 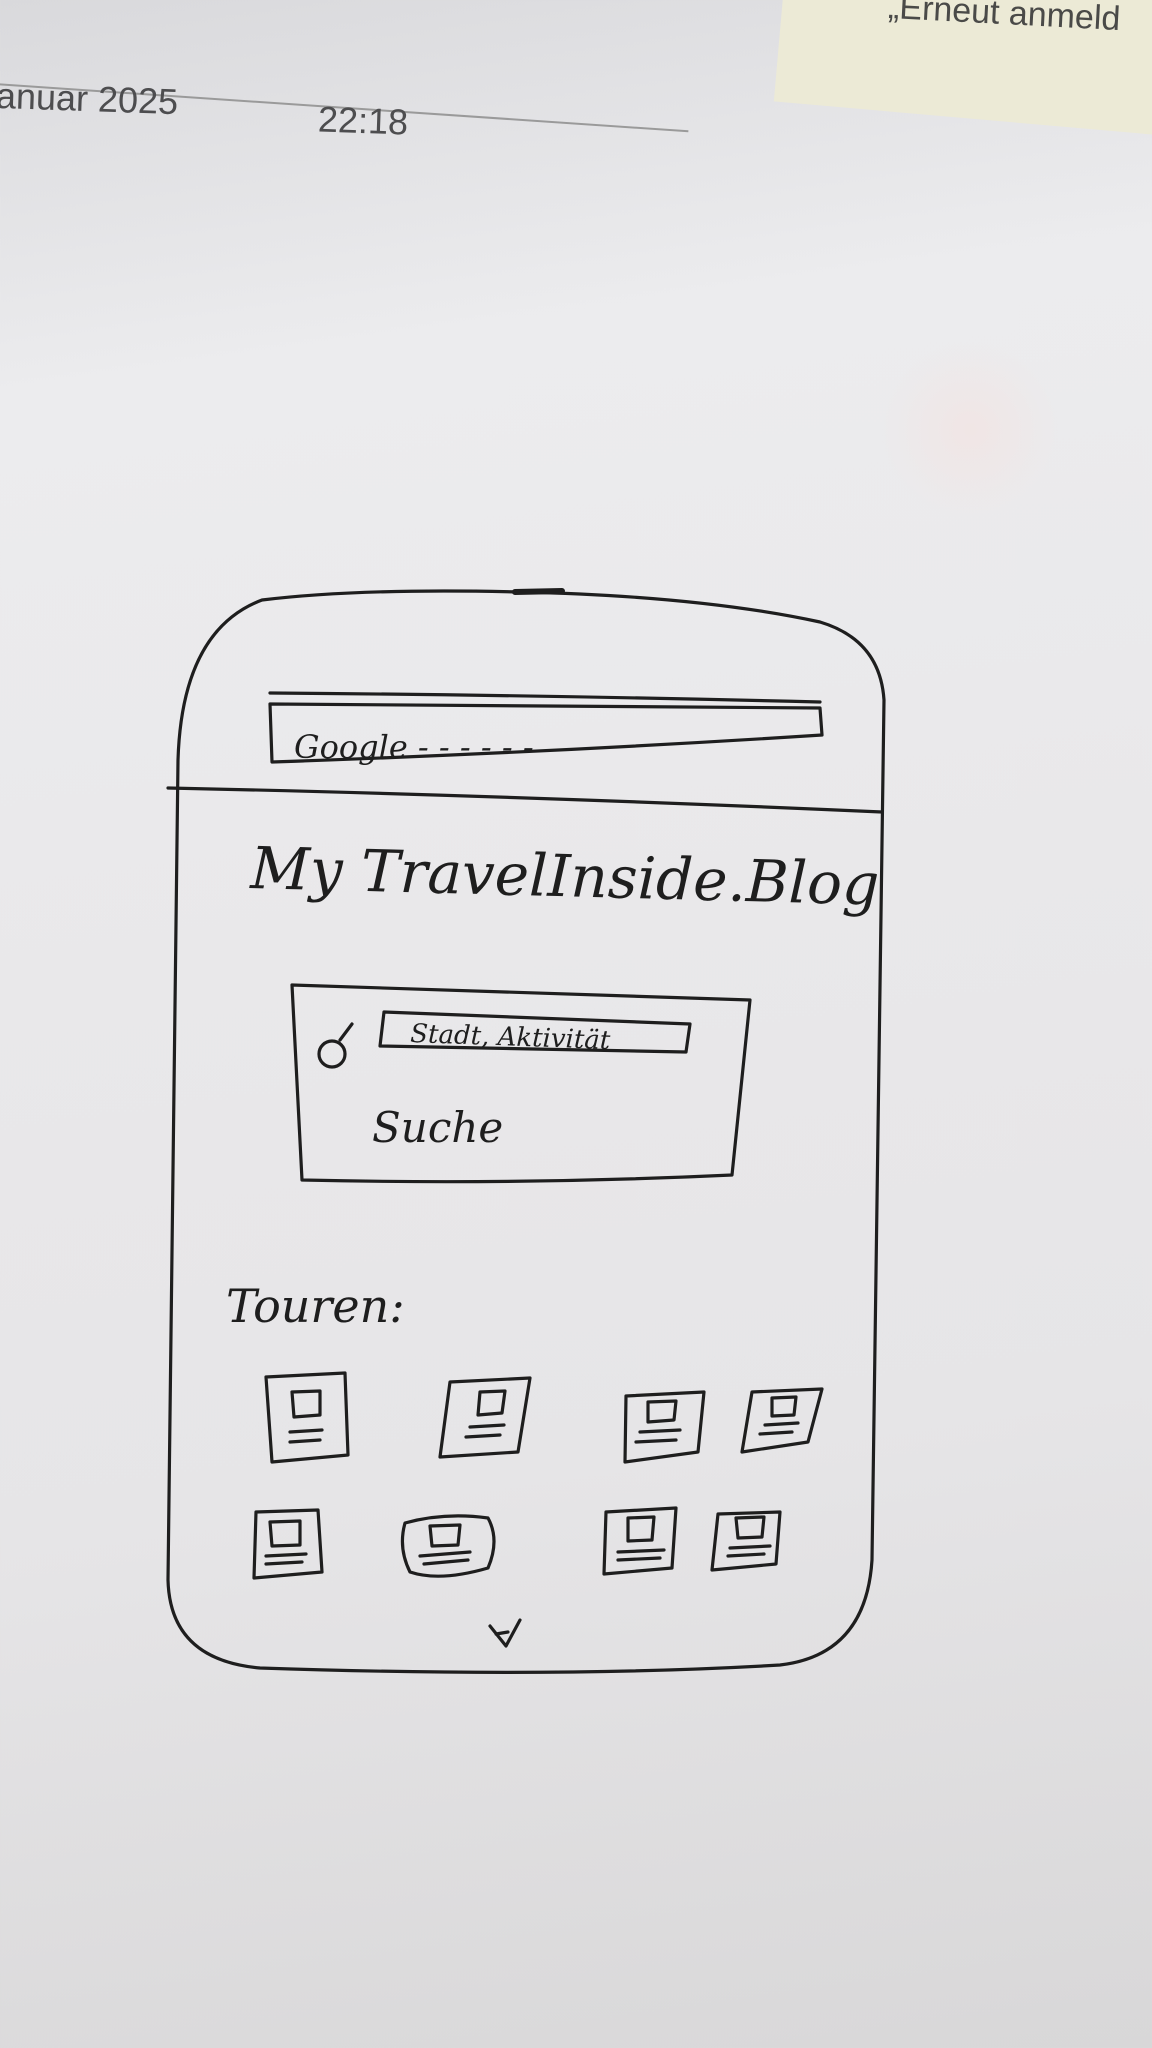 I want to click on search-card, so click(x=521, y=1083).